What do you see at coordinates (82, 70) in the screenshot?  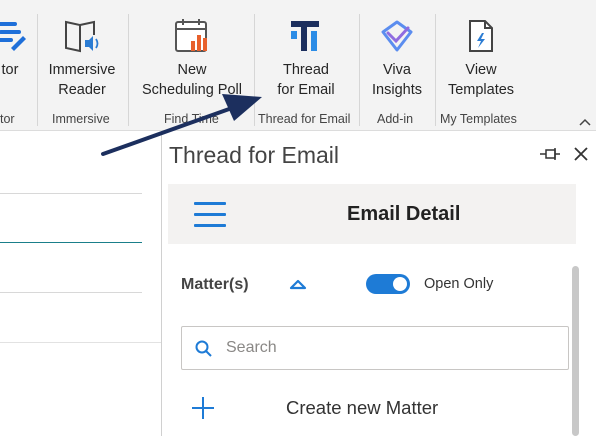 I see `immersive-reader-label-1: Immersive` at bounding box center [82, 70].